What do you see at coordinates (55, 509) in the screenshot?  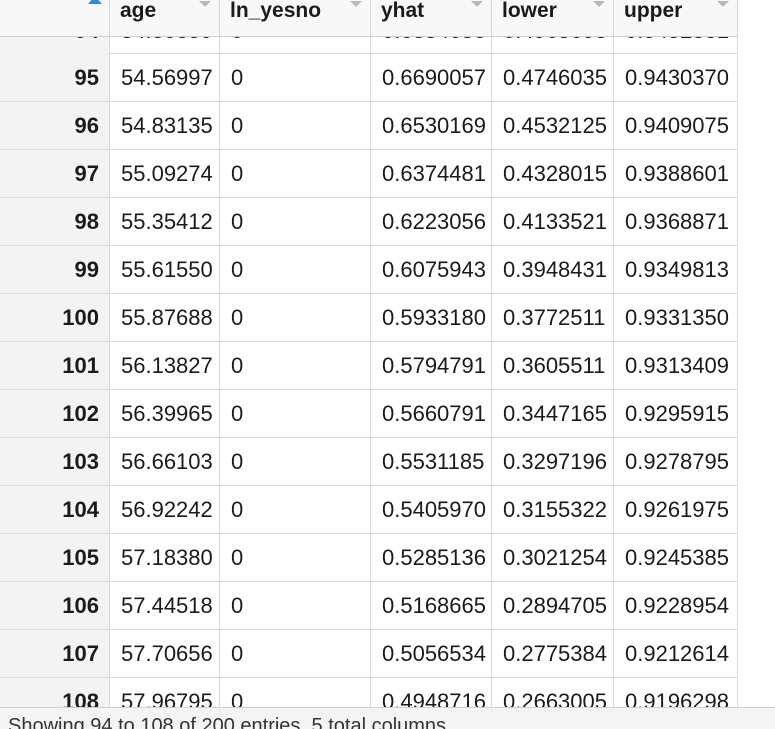 I see `row-index: 104` at bounding box center [55, 509].